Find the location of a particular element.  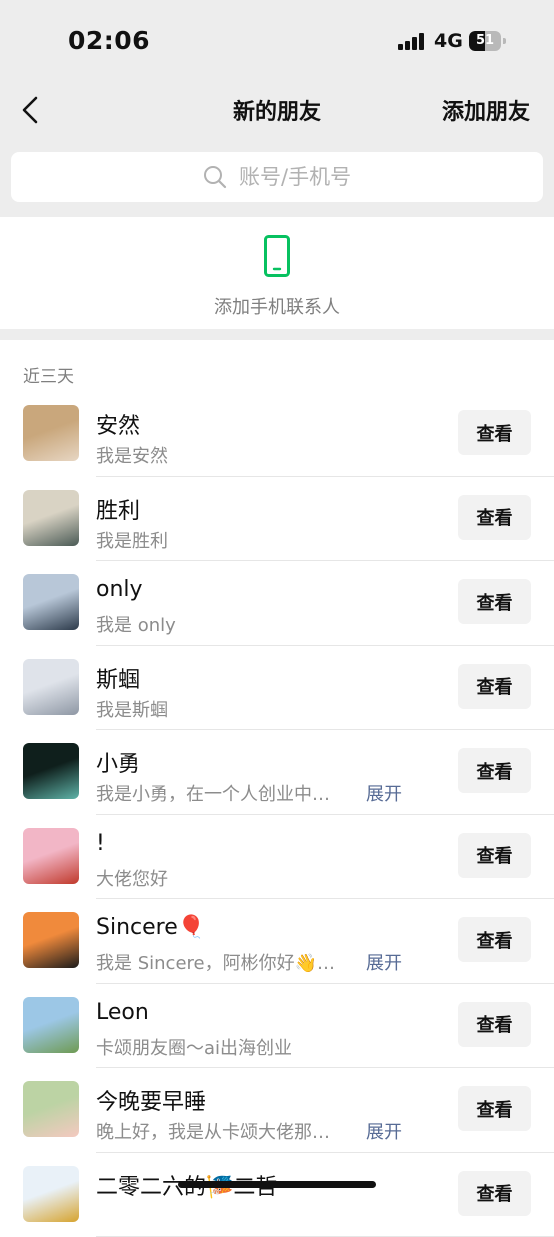

network-label: 4G is located at coordinates (448, 41).